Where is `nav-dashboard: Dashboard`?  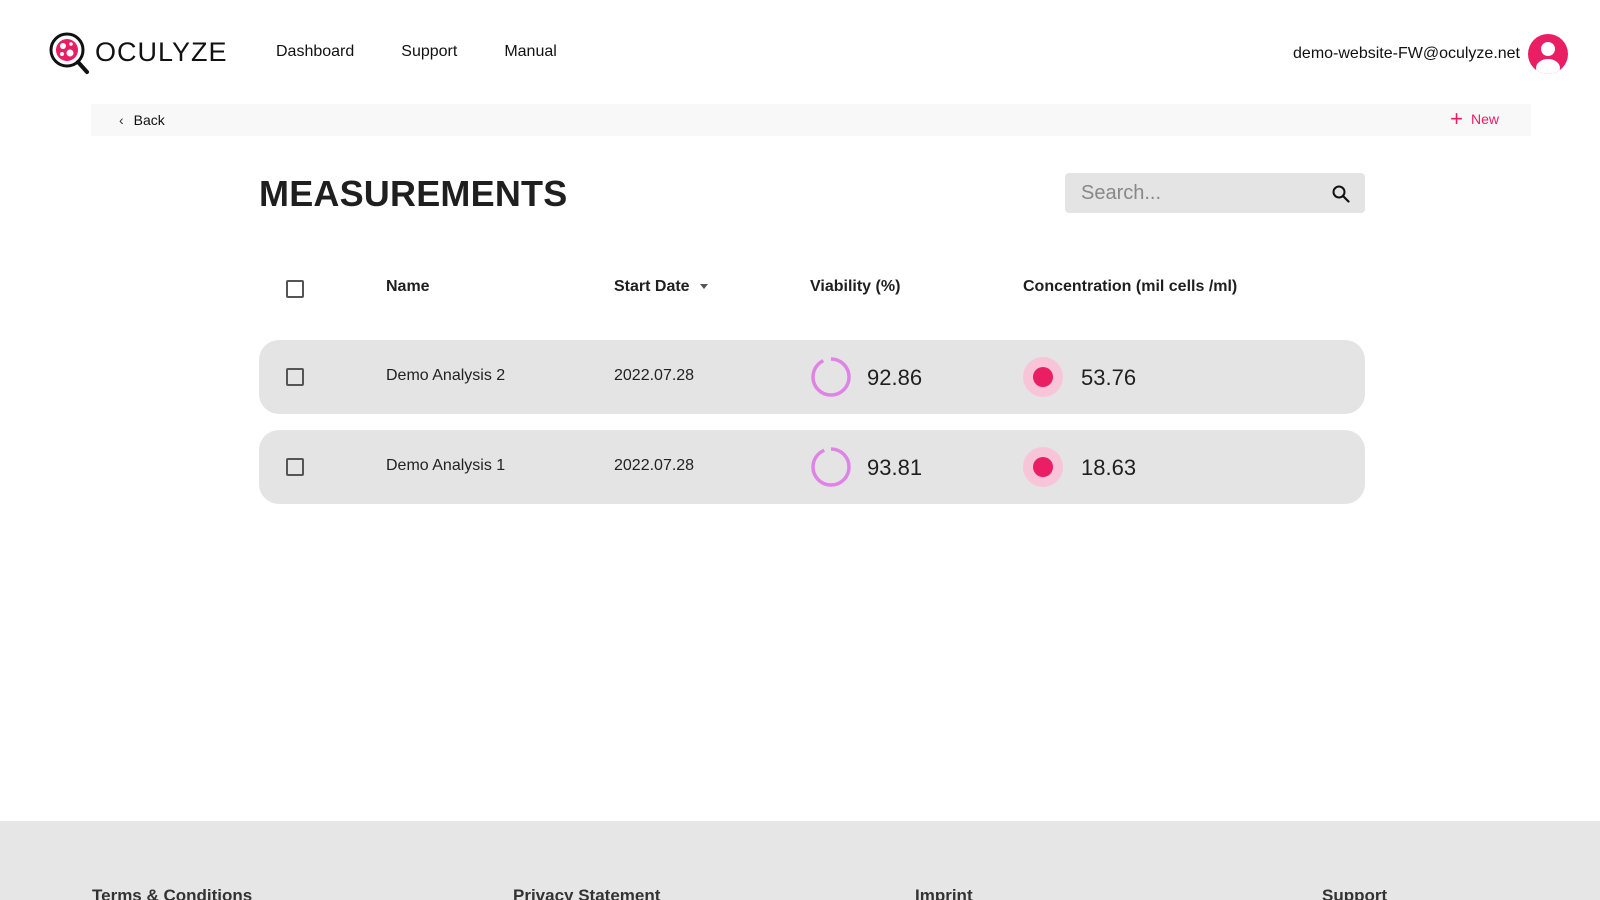
nav-dashboard: Dashboard is located at coordinates (315, 52).